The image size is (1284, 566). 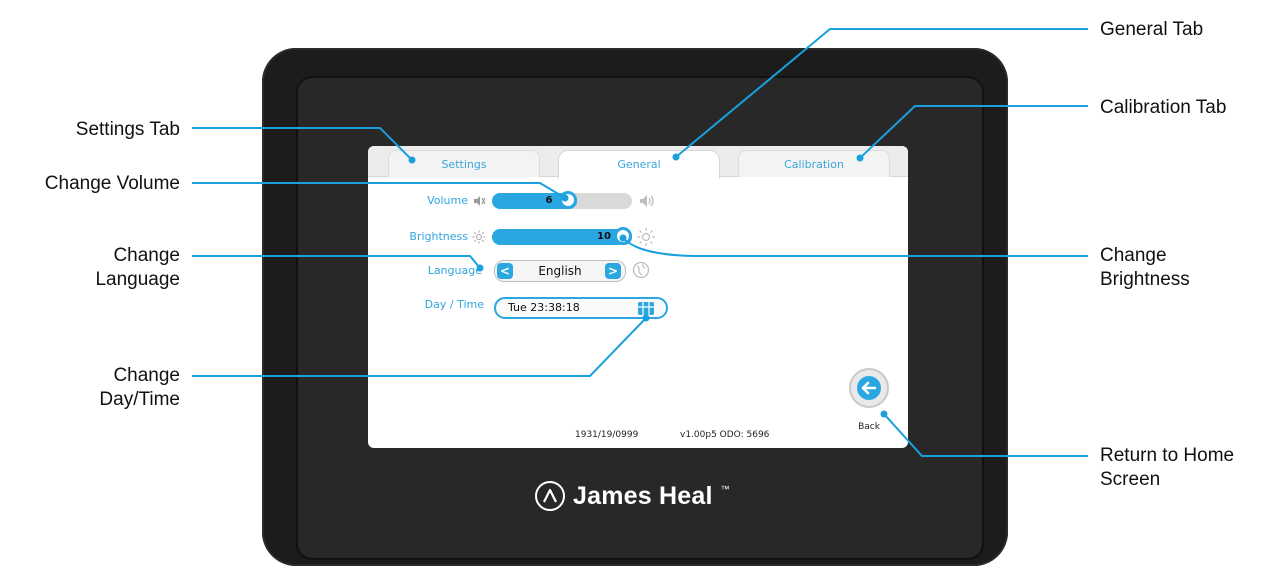 I want to click on callout-return-home: Return to Home Screen, so click(x=1167, y=467).